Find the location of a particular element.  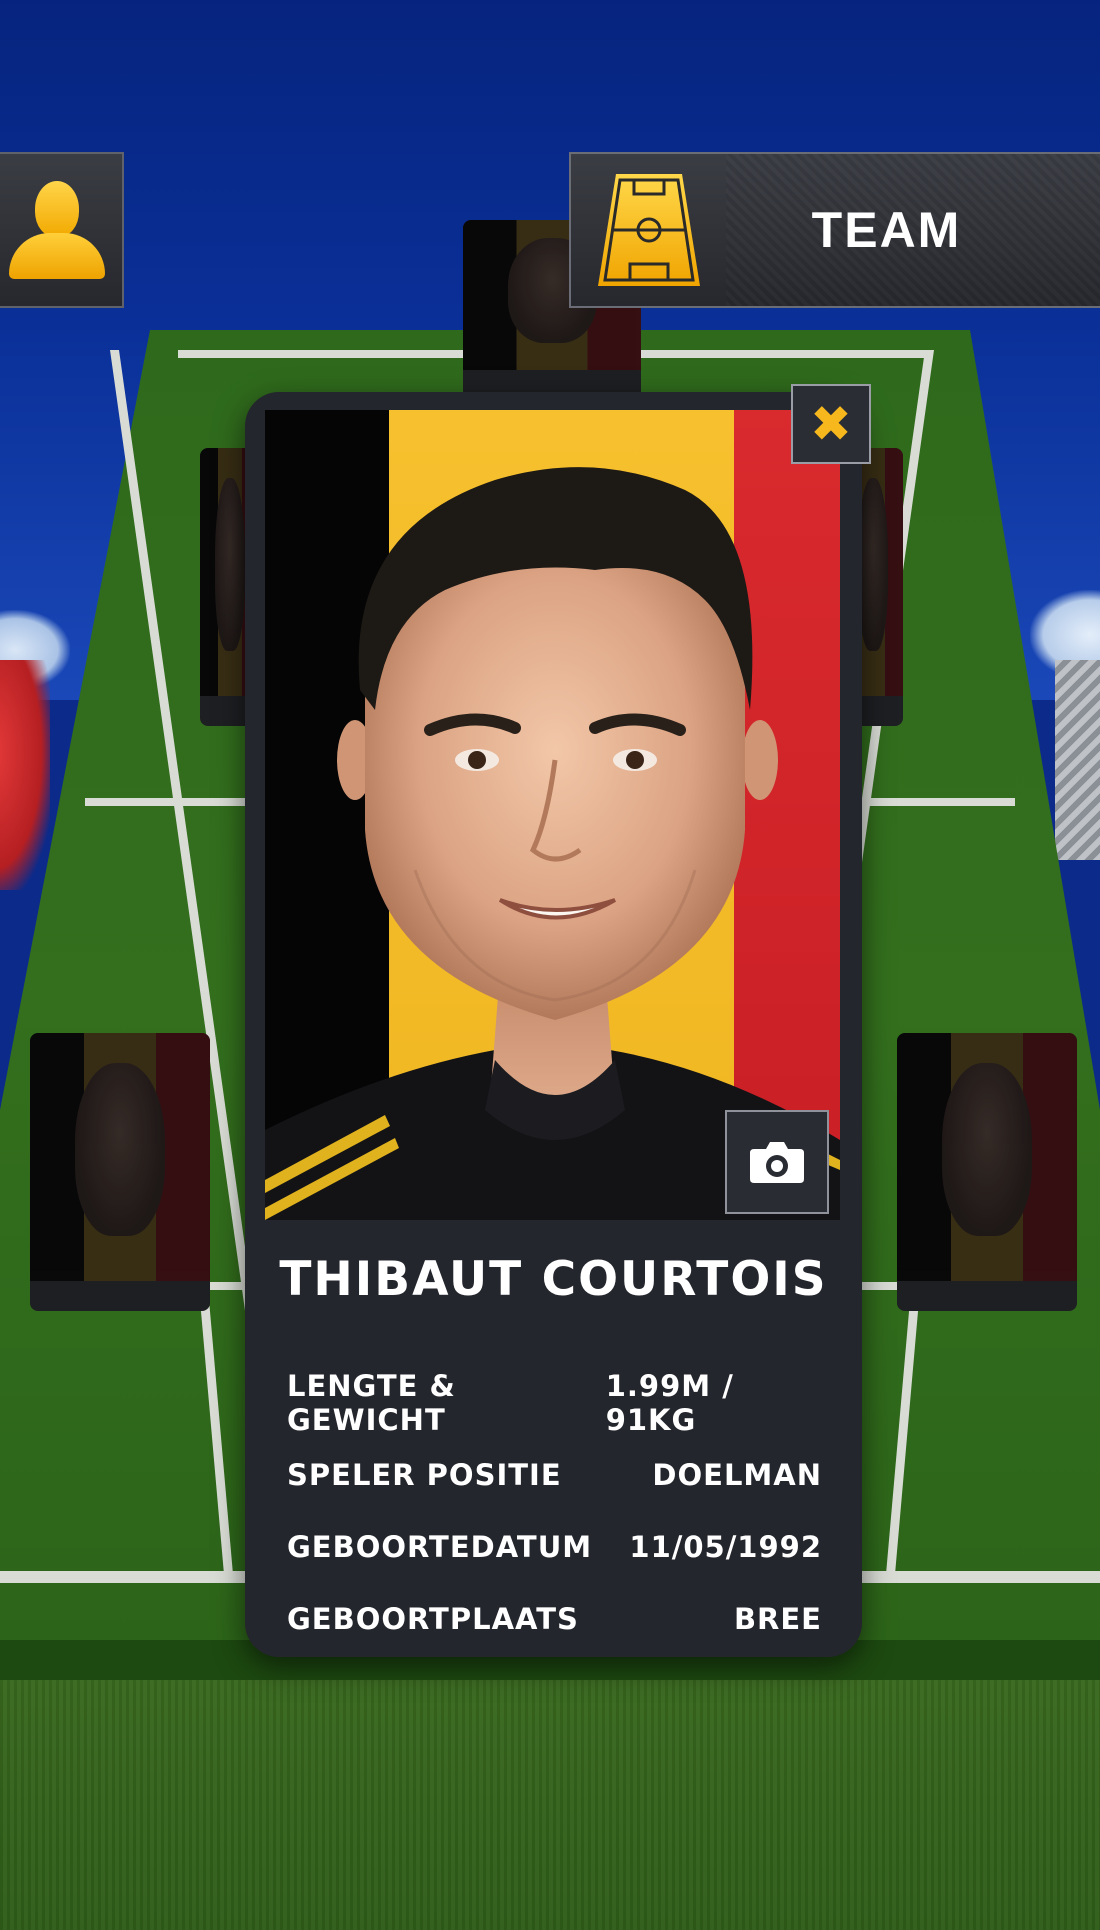

player-tile-left-lower is located at coordinates (120, 1172).